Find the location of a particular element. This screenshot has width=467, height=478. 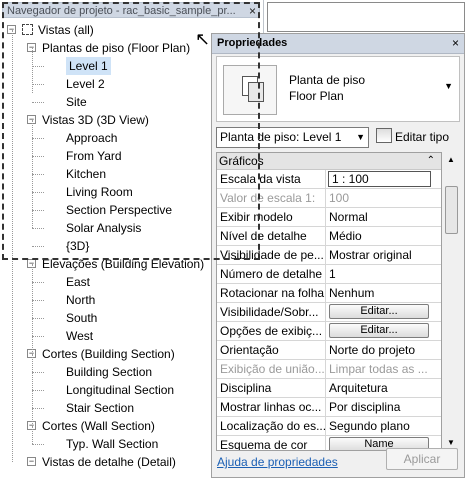

properties-help-link: Ajuda de propriedades is located at coordinates (277, 462).